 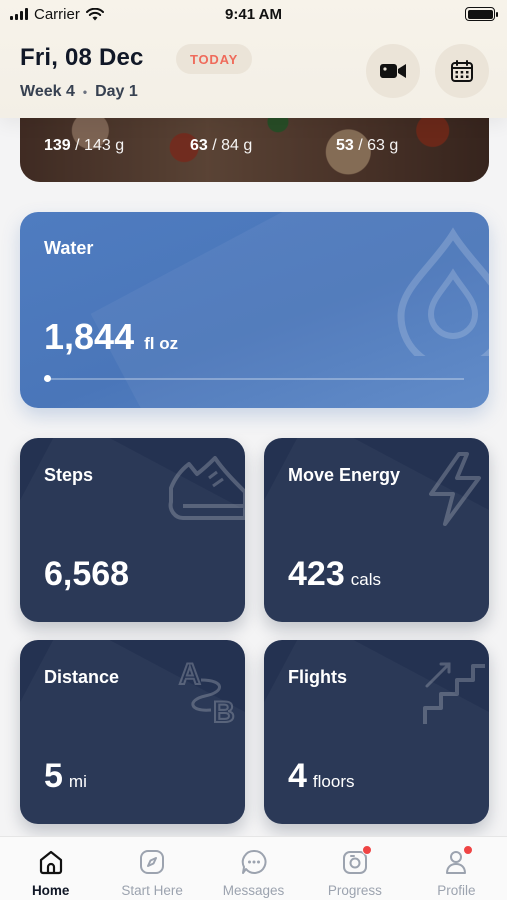 What do you see at coordinates (51, 862) in the screenshot?
I see `home-icon` at bounding box center [51, 862].